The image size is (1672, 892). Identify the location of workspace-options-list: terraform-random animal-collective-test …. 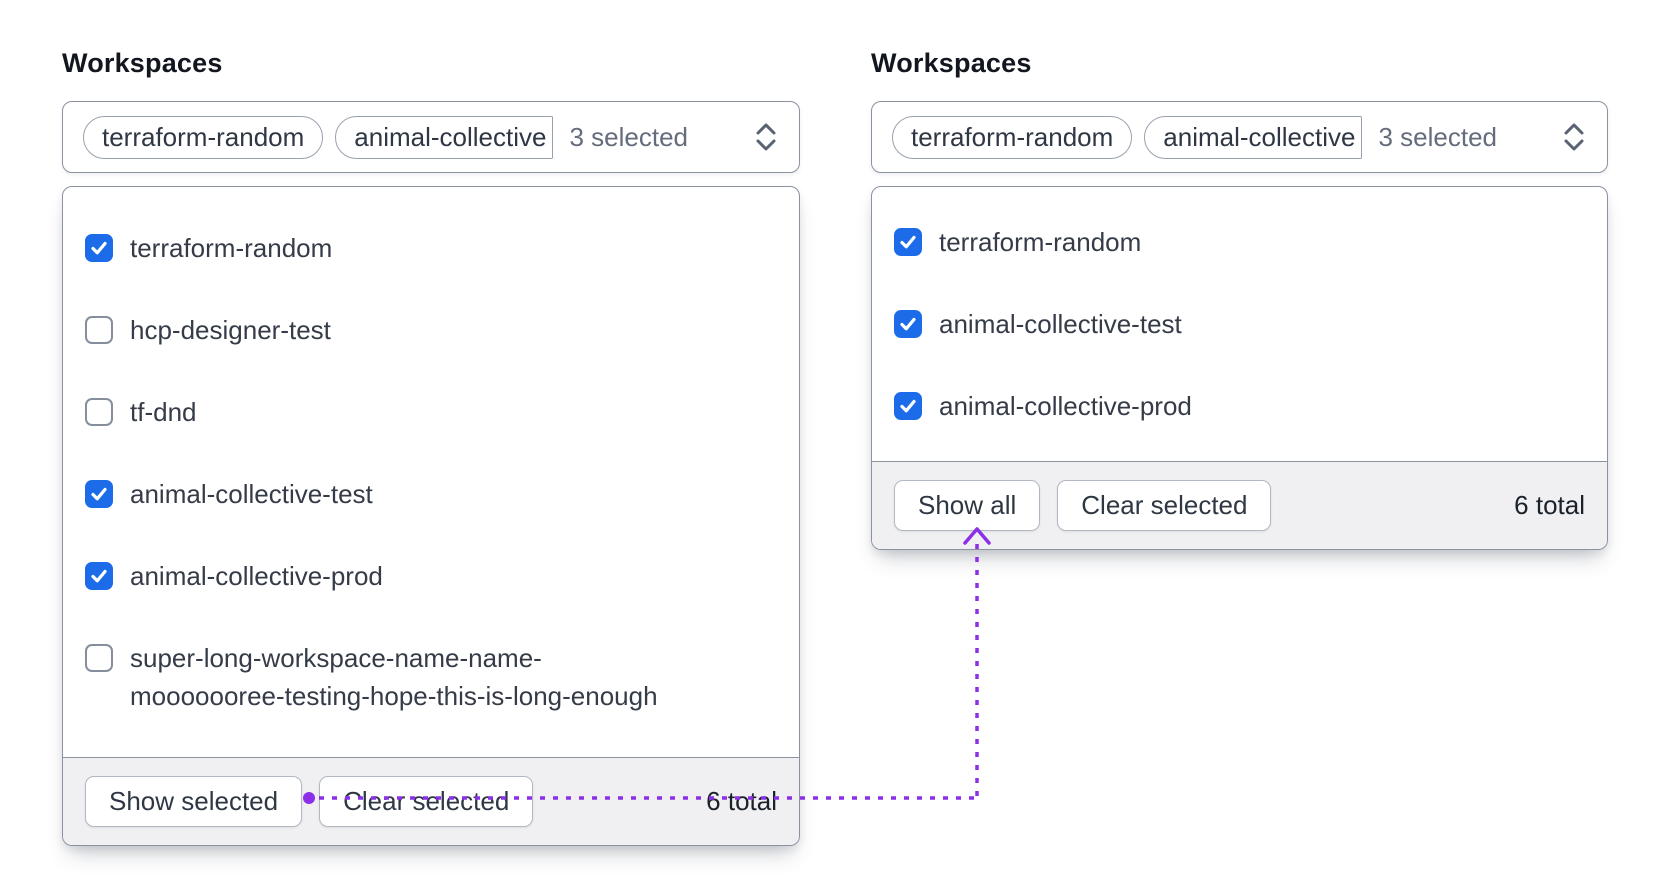
(1239, 324).